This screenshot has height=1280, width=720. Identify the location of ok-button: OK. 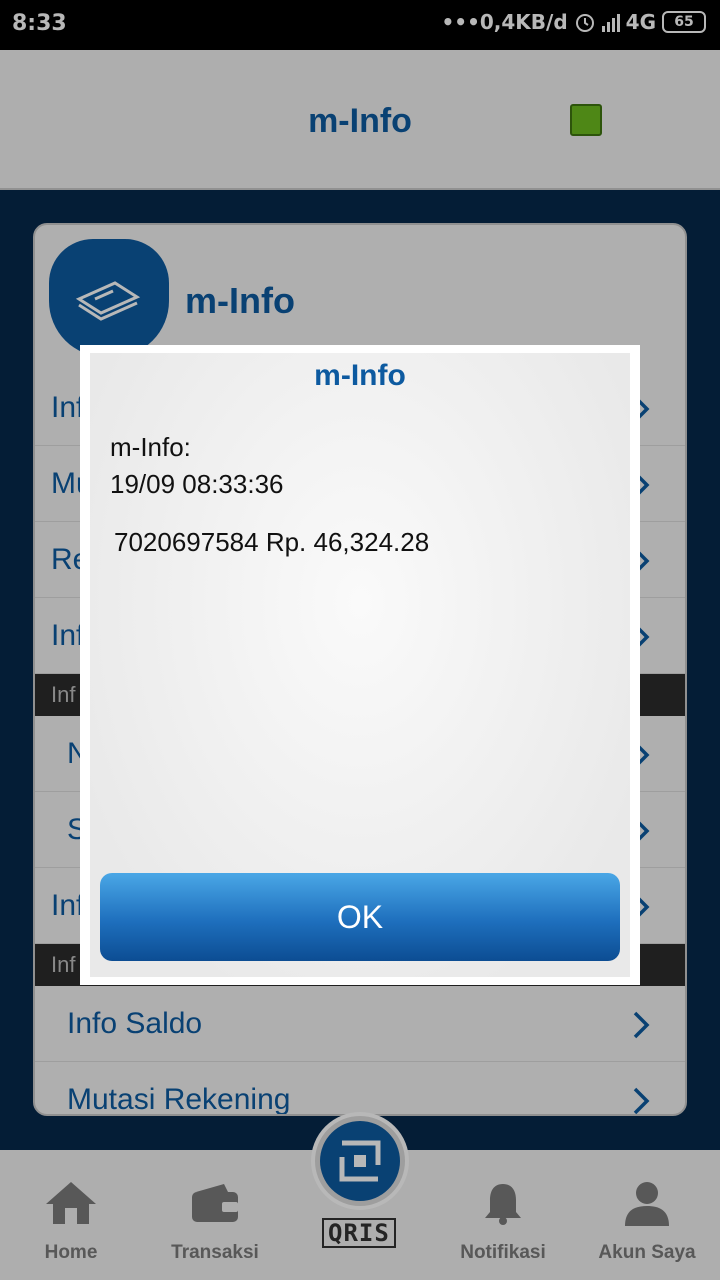
(360, 917).